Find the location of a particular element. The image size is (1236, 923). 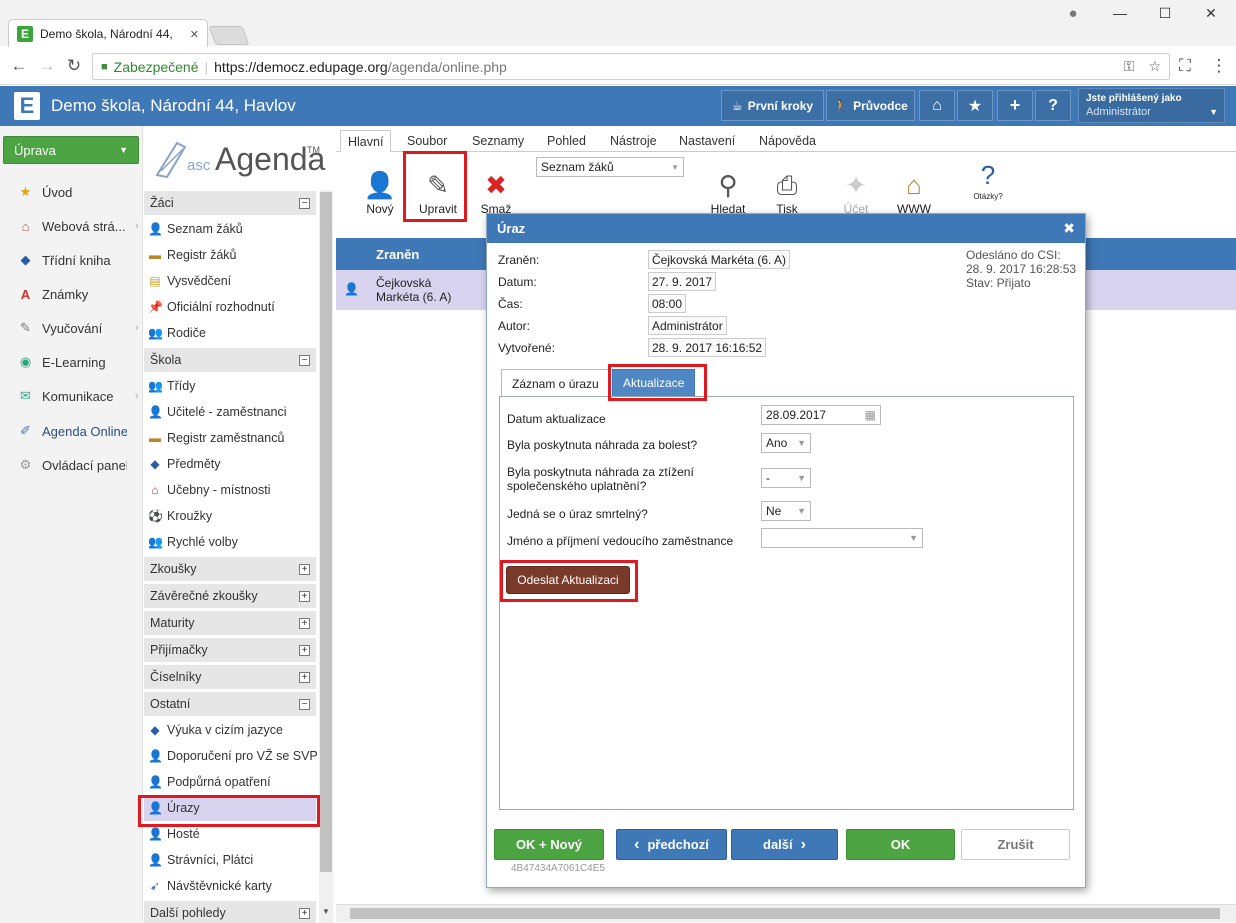

nav-item-znamky: A Známky is located at coordinates (71, 294).